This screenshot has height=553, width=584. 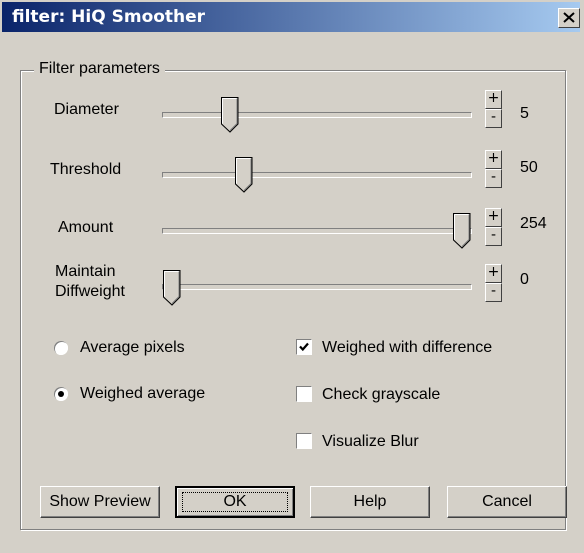 What do you see at coordinates (370, 502) in the screenshot?
I see `help-button: Help` at bounding box center [370, 502].